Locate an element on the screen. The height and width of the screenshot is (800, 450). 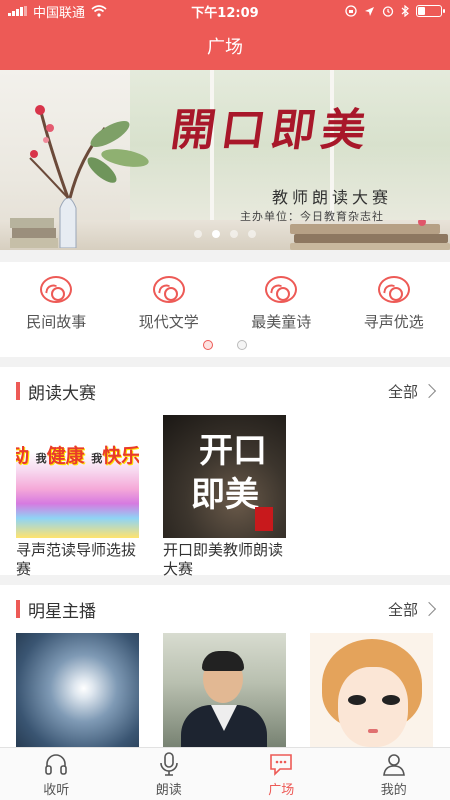
microphone-icon is located at coordinates (168, 763).